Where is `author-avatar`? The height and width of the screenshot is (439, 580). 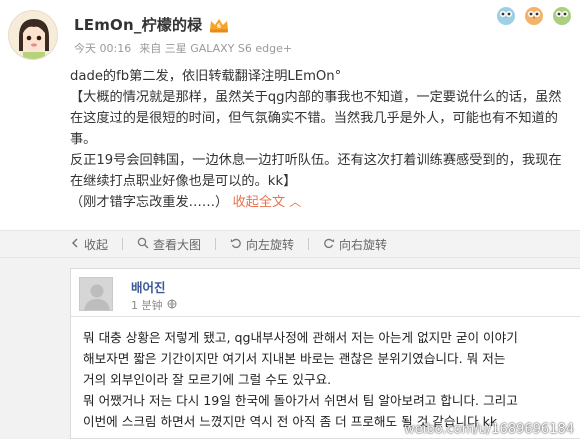
author-avatar is located at coordinates (33, 35).